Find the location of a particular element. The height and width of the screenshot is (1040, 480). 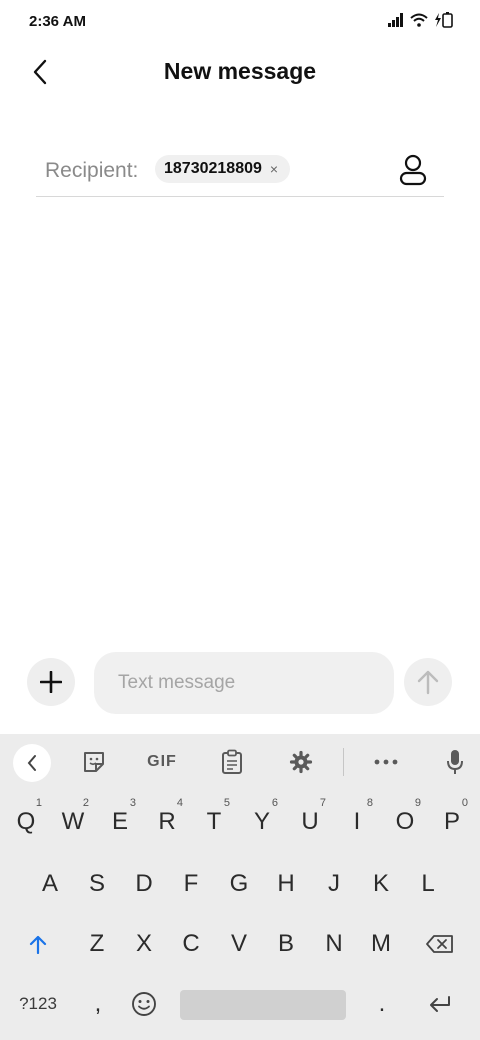

key-label: I is located at coordinates (357, 821).